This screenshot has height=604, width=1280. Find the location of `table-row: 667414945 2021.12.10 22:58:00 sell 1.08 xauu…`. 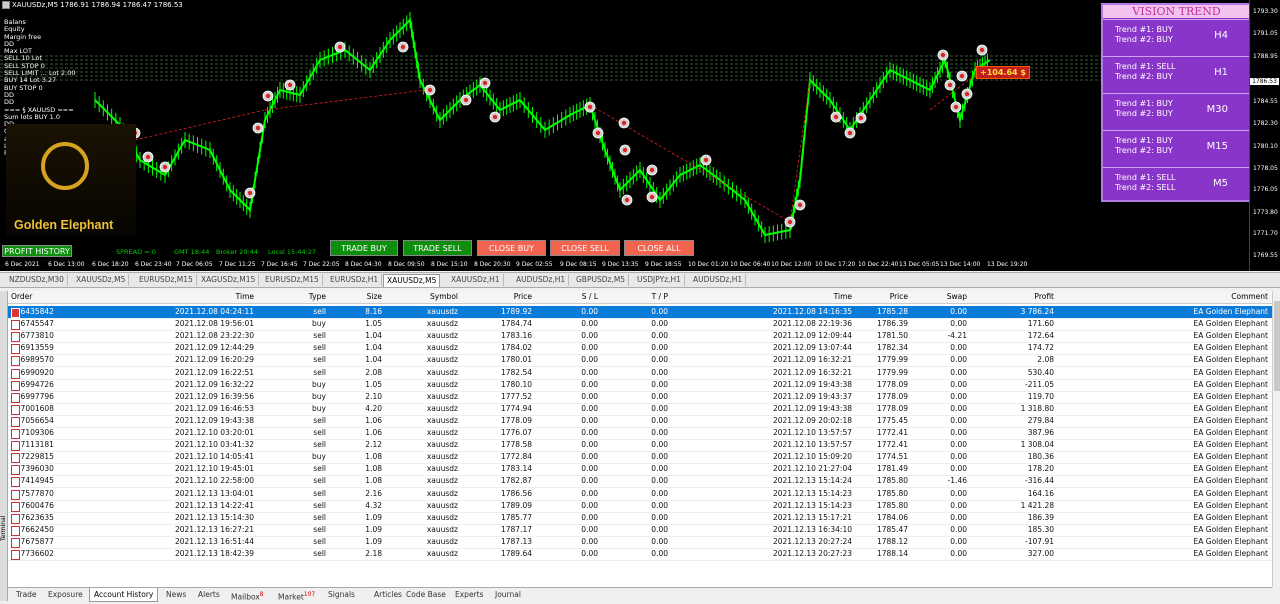

table-row: 667414945 2021.12.10 22:58:00 sell 1.08 xauu… is located at coordinates (640, 482).